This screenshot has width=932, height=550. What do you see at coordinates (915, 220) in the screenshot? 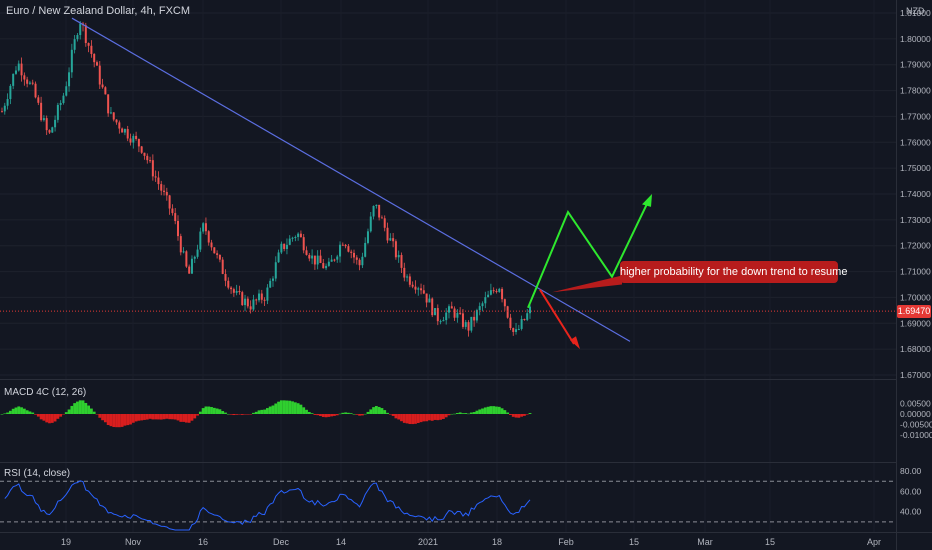
I see `price-axis-label: 1.73000` at bounding box center [915, 220].